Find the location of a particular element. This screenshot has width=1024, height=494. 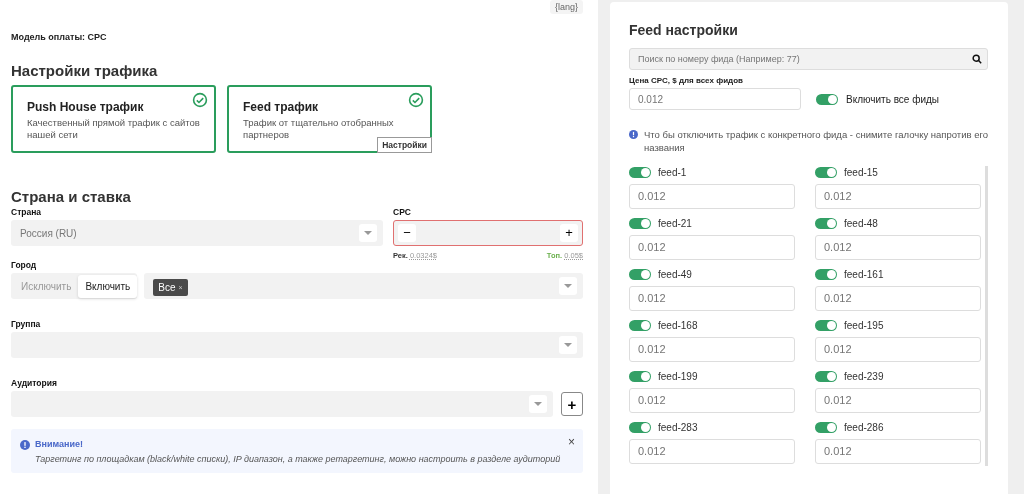

feed-name: feed-195 is located at coordinates (864, 326).